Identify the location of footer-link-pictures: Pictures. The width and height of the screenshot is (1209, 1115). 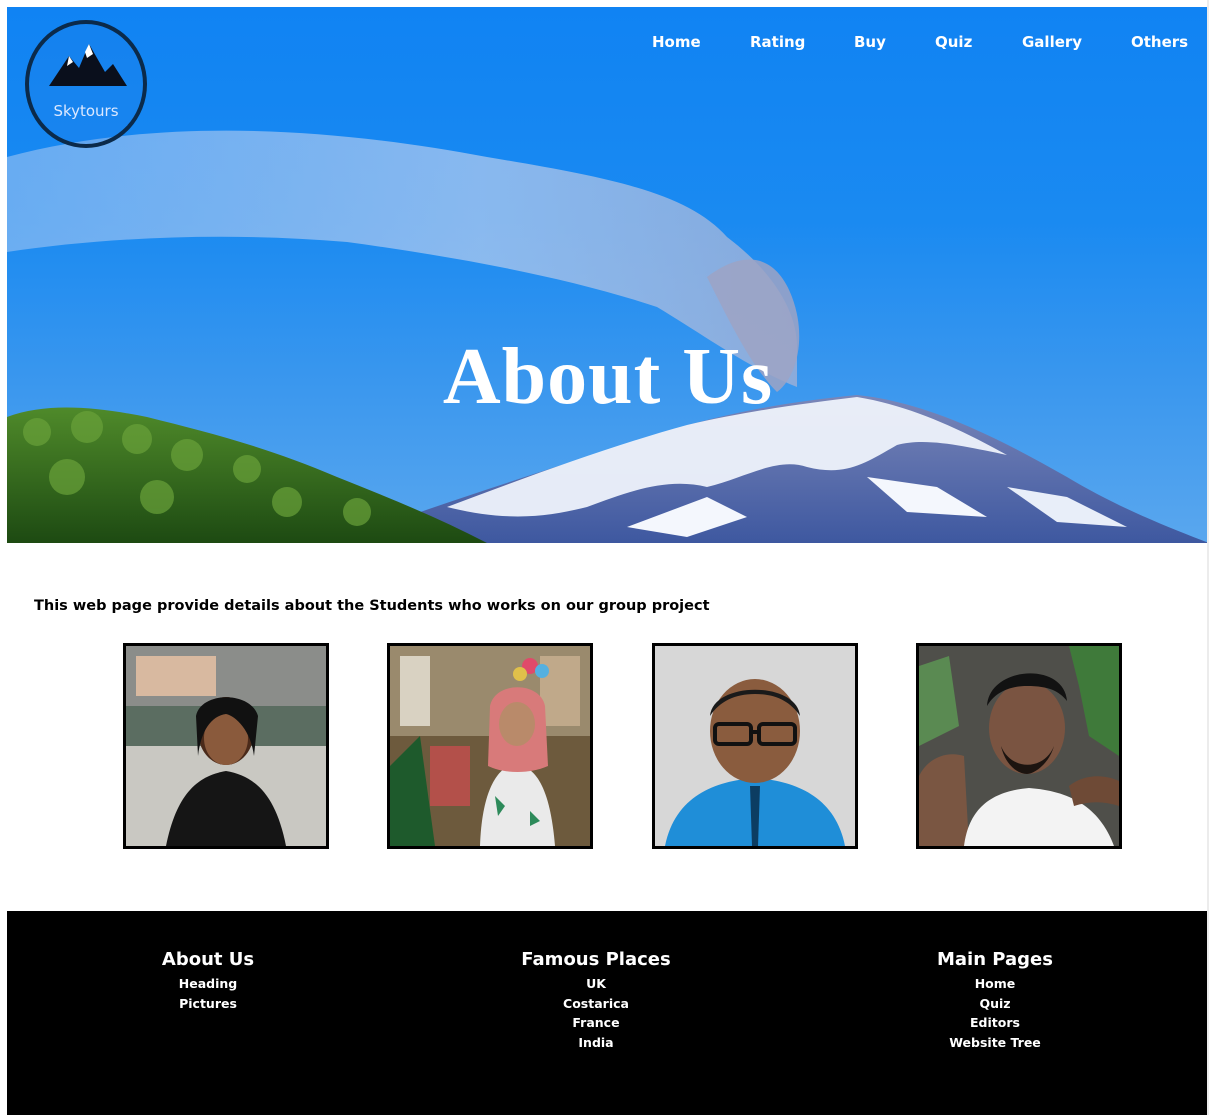
(208, 1004).